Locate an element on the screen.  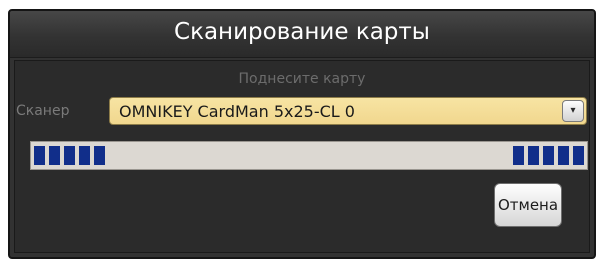
progress-segments-left is located at coordinates (69, 155).